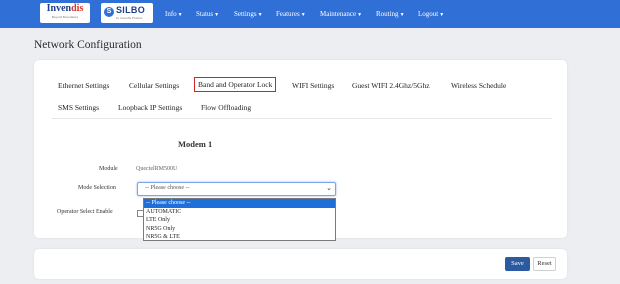  I want to click on tabs-divider, so click(302, 118).